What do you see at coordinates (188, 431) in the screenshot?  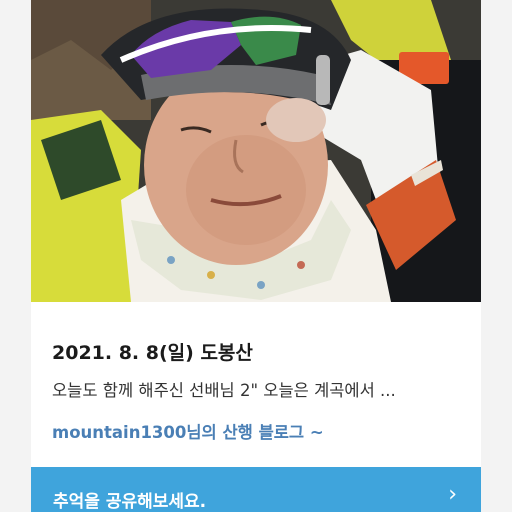 I see `author-blog-link: mountain1300님의 산행 블로그 ~` at bounding box center [188, 431].